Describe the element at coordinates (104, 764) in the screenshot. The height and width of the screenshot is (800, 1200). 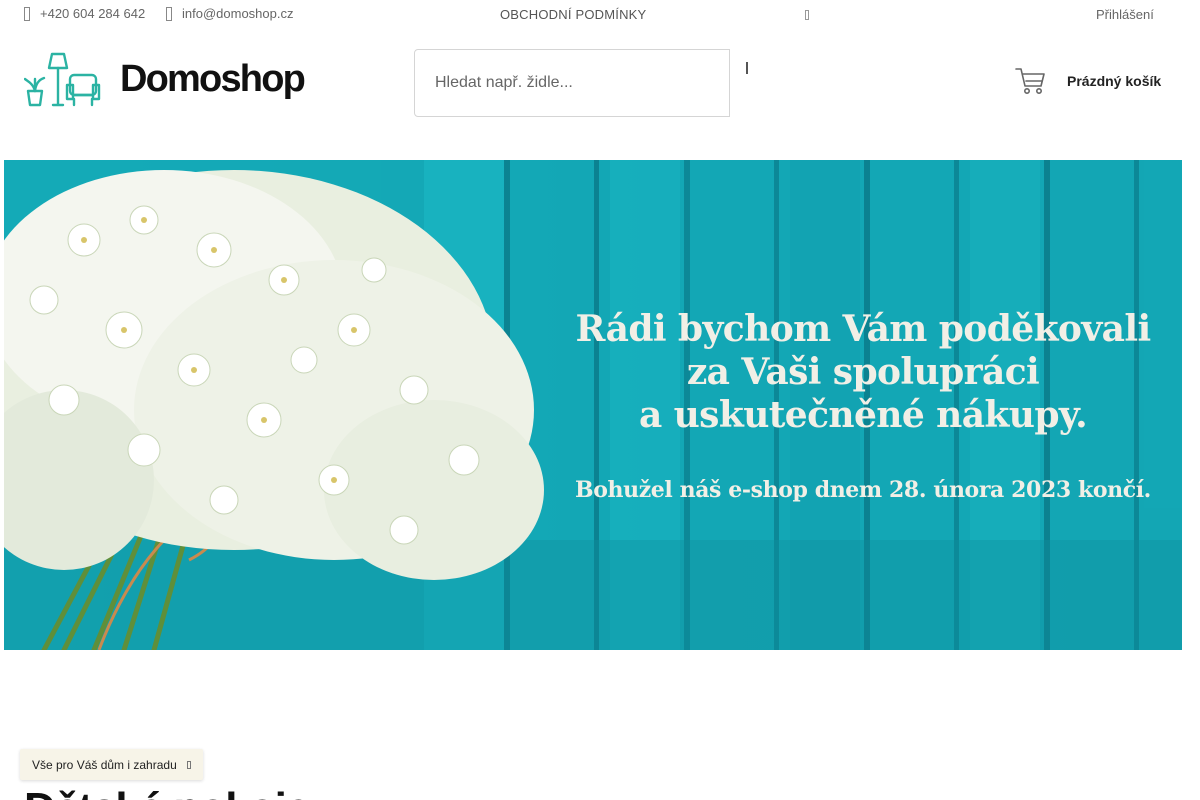
I see `category-dropdown-label: Vše pro Váš dům i zahradu` at that location.